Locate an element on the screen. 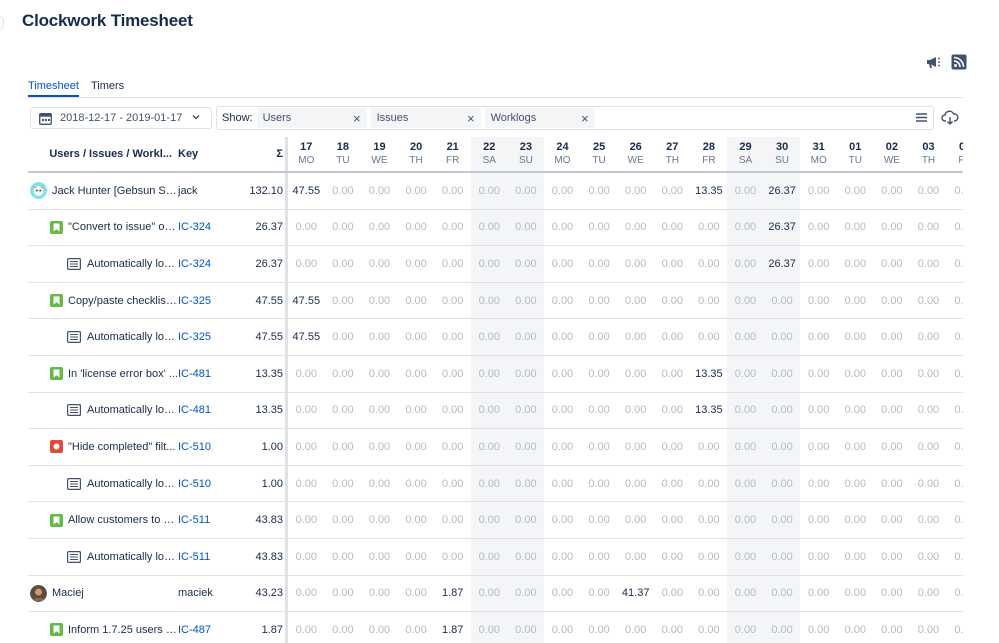 The image size is (999, 643). close-icon: × is located at coordinates (471, 118).